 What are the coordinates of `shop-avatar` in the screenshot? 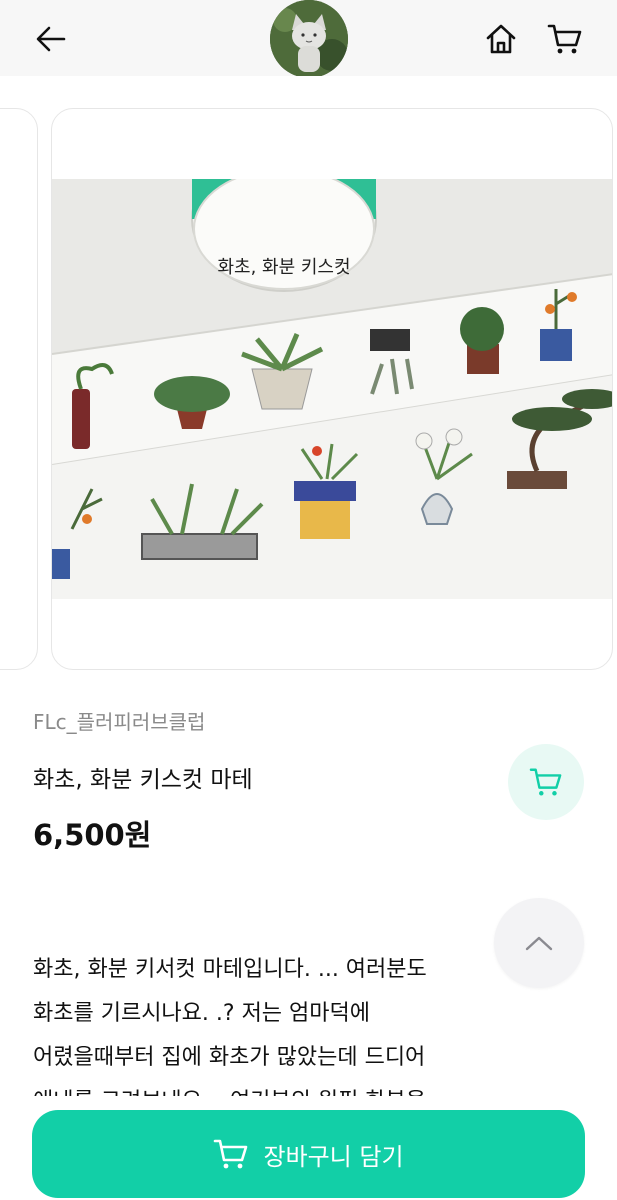 It's located at (309, 39).